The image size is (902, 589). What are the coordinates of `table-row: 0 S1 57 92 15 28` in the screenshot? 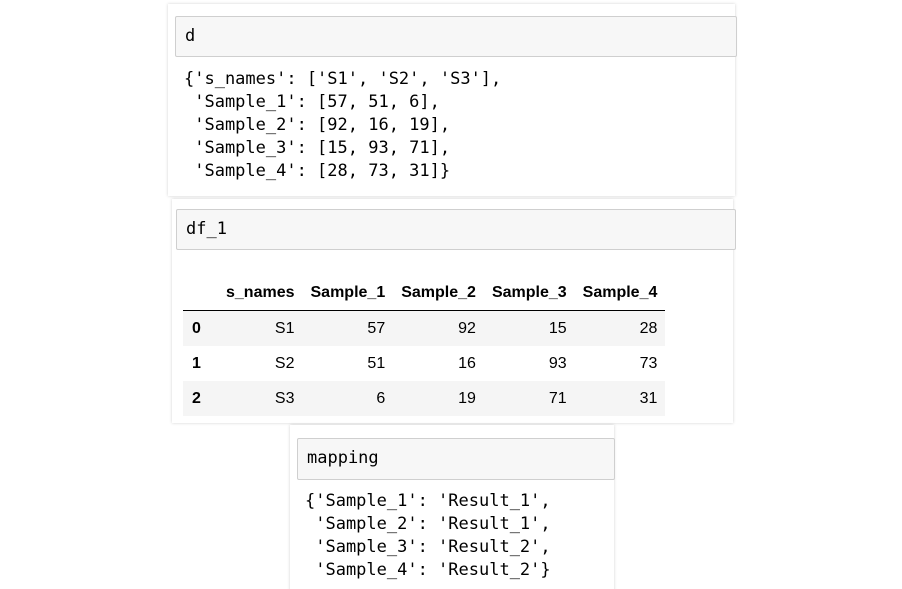 It's located at (424, 328).